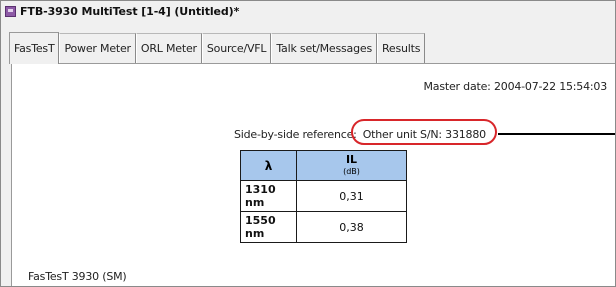 The height and width of the screenshot is (287, 616). Describe the element at coordinates (236, 48) in the screenshot. I see `tab-source-vfl: Source/VFL` at that location.